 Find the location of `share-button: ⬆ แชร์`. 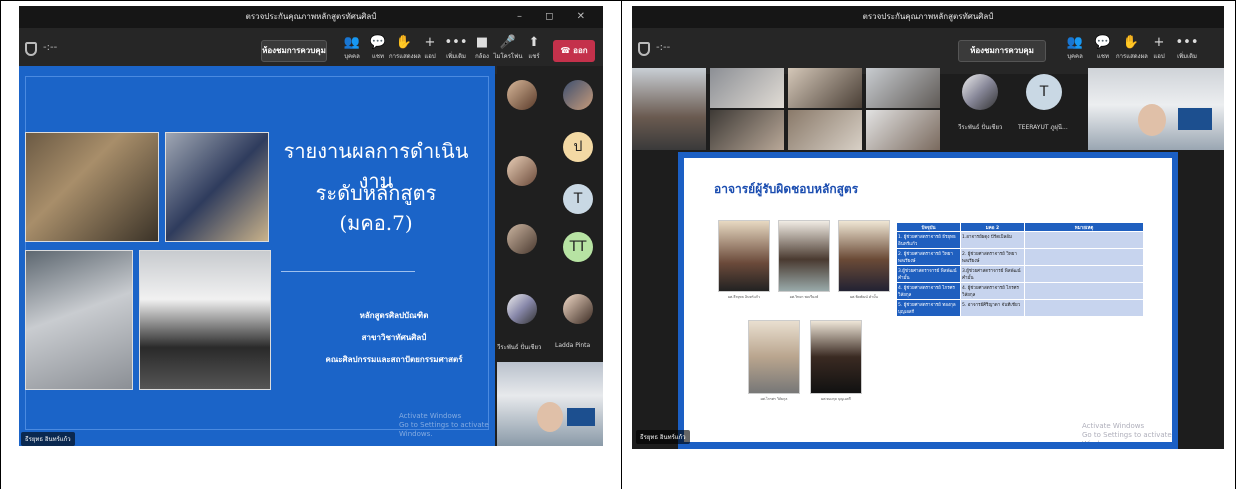

share-button: ⬆ แชร์ is located at coordinates (534, 51).